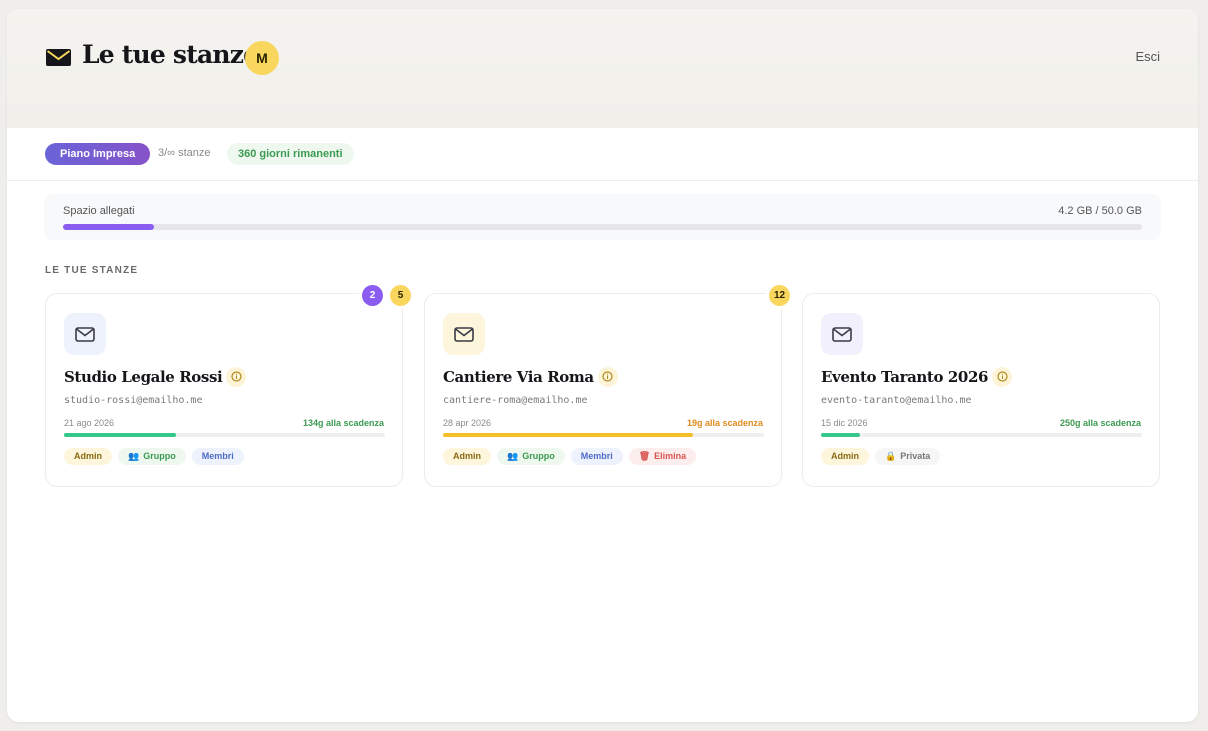  What do you see at coordinates (372, 295) in the screenshot?
I see `notification-count-badge: 2` at bounding box center [372, 295].